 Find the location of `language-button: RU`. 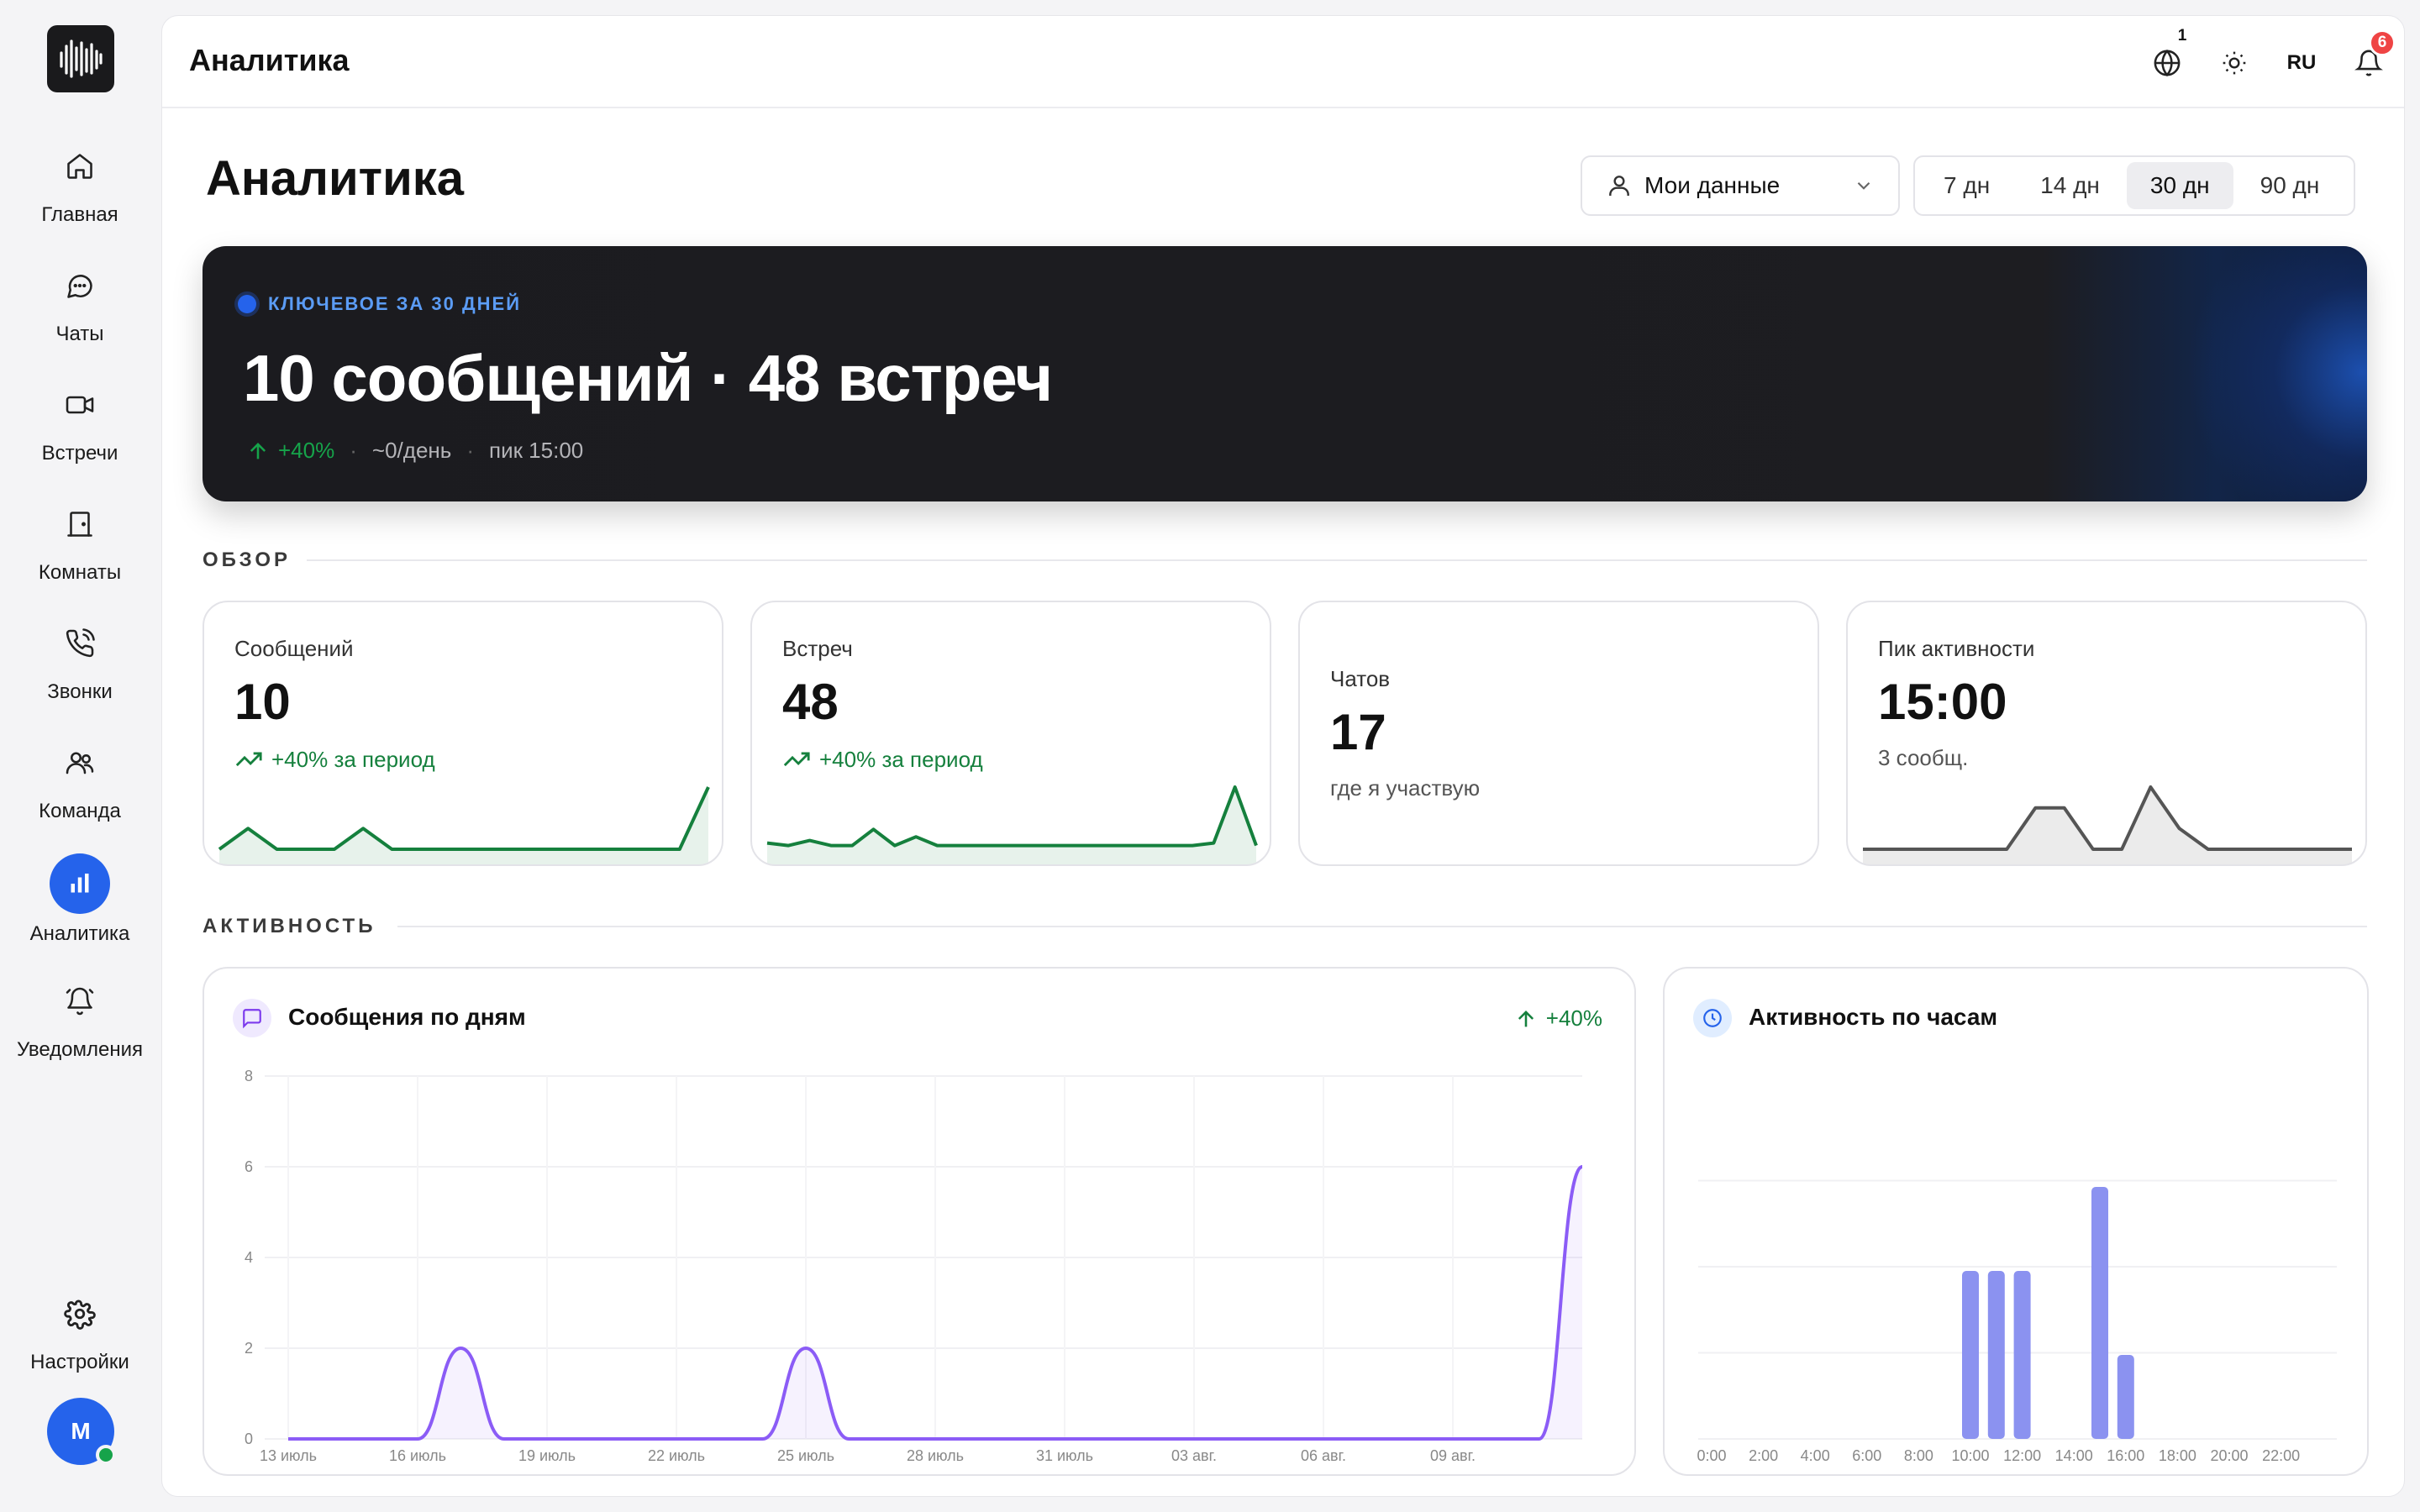

language-button: RU is located at coordinates (2301, 63).